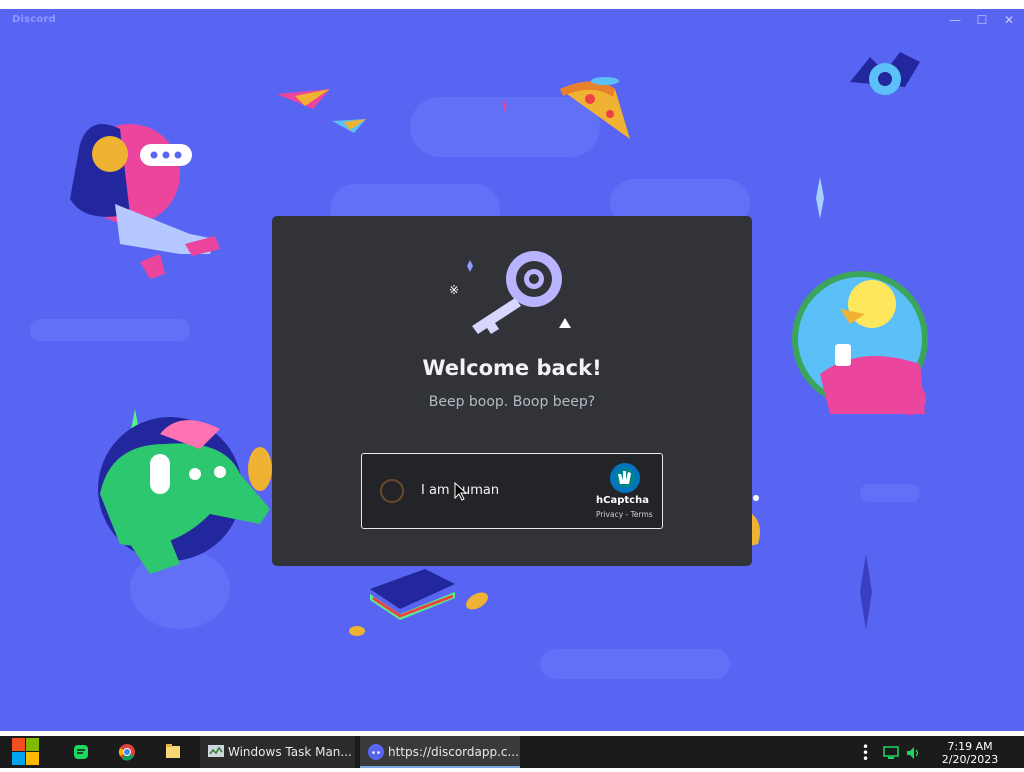  I want to click on green-creature-illustration, so click(185, 495).